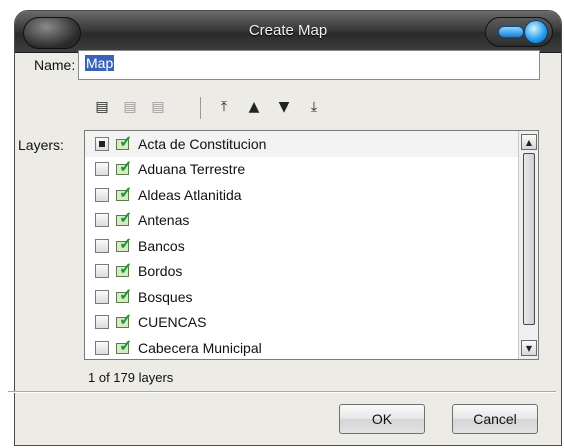  I want to click on edit-layer-icon: ▤, so click(158, 107).